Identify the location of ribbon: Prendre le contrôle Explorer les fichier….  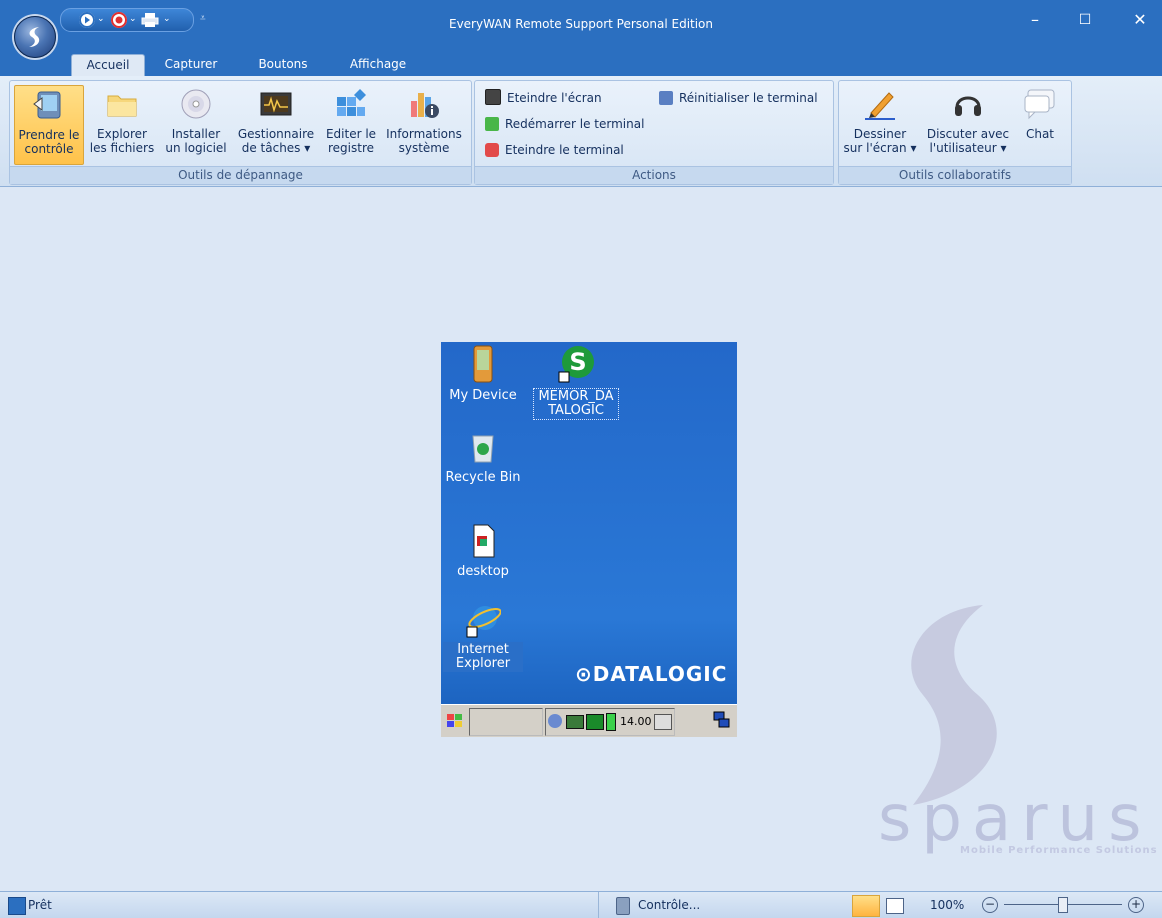
(581, 131).